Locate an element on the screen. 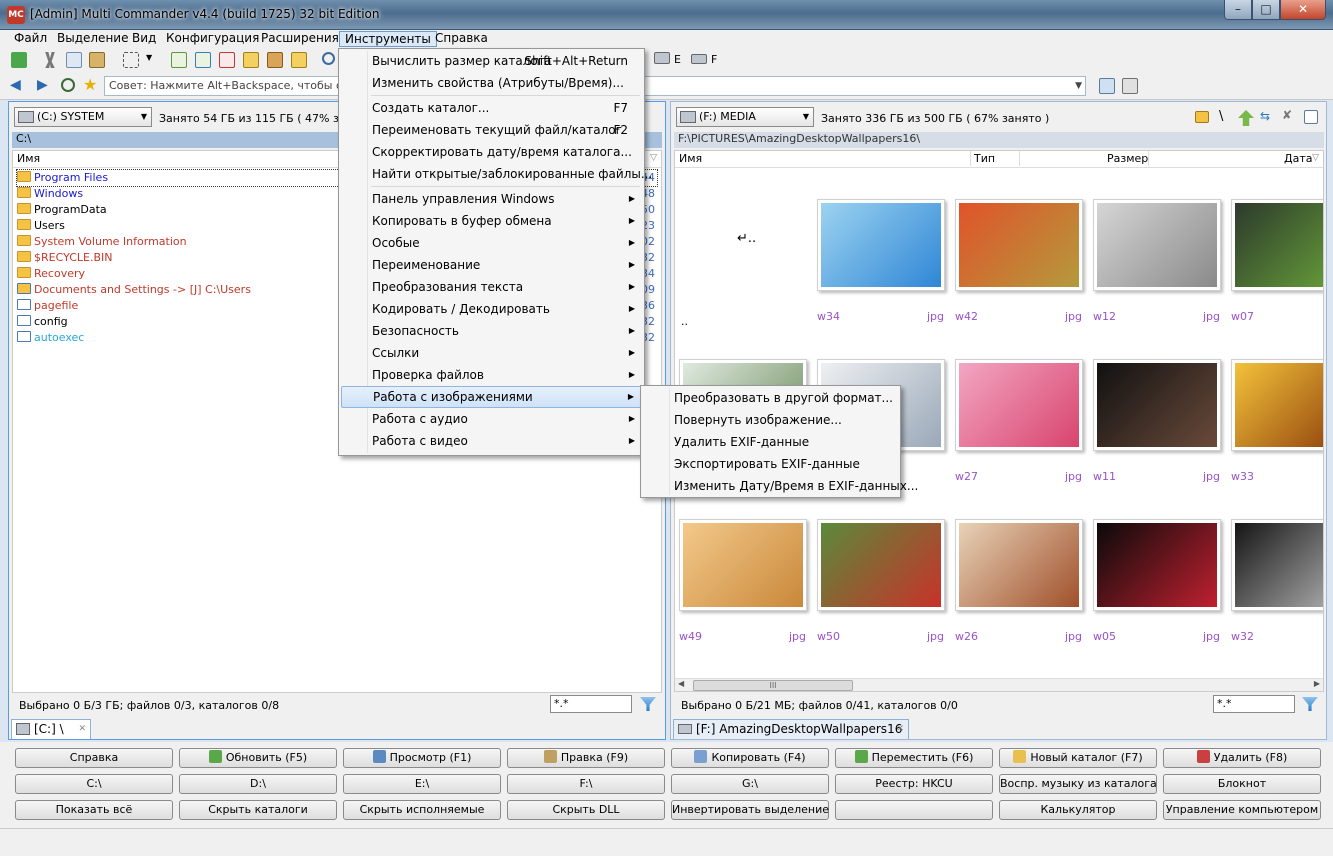  command-button: Реестр: HKCU is located at coordinates (914, 784).